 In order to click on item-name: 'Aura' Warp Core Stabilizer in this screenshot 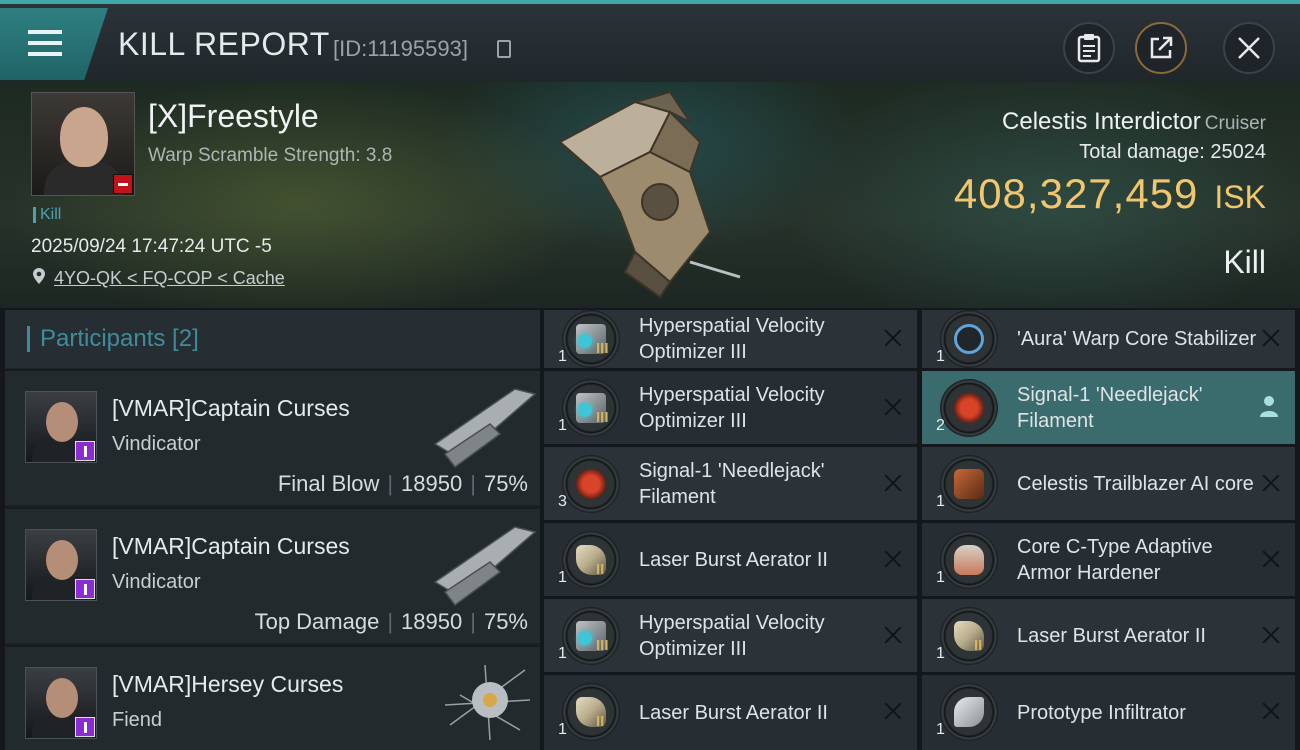, I will do `click(1137, 339)`.